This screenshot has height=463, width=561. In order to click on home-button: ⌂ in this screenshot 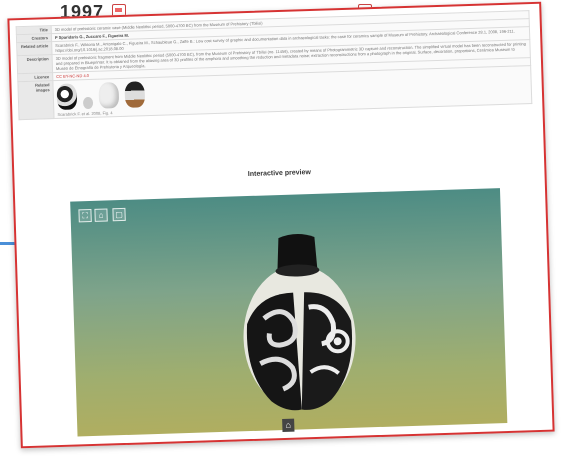, I will do `click(288, 425)`.